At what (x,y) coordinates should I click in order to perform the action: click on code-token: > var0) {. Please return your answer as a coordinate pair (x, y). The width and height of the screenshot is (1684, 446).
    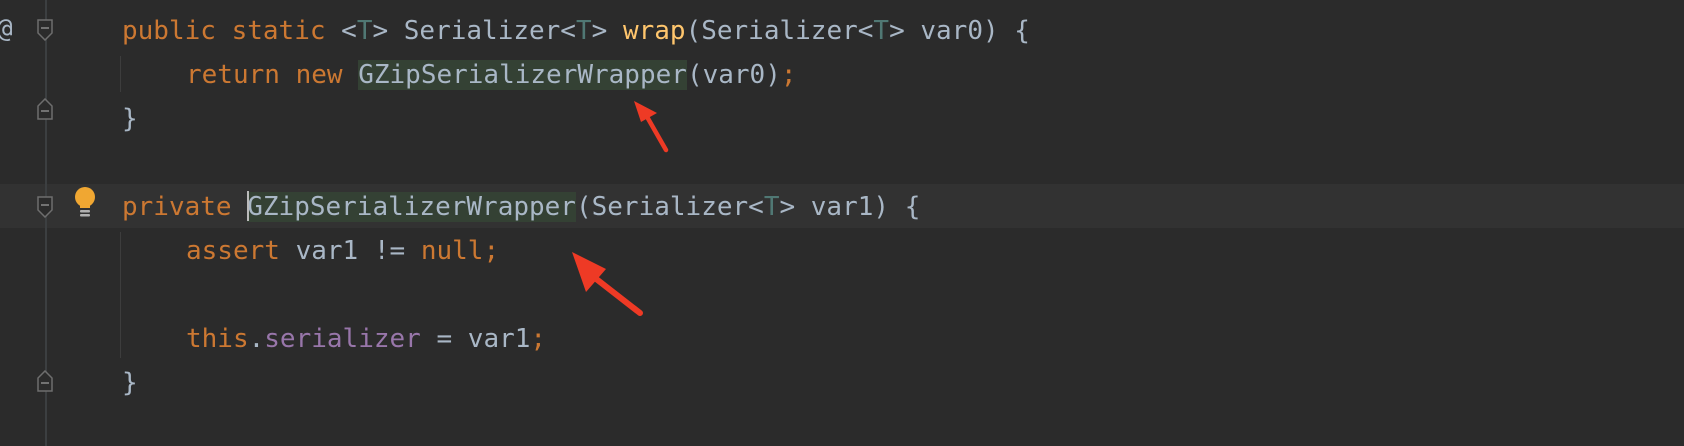
    Looking at the image, I should click on (959, 31).